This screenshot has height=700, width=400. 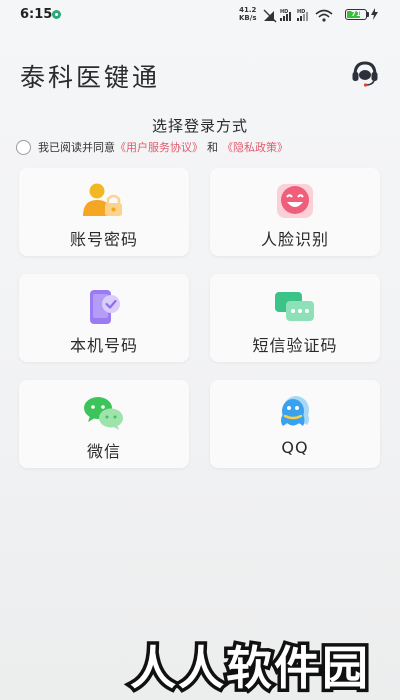 I want to click on login-sms-code-button: 短信验证码, so click(x=295, y=318).